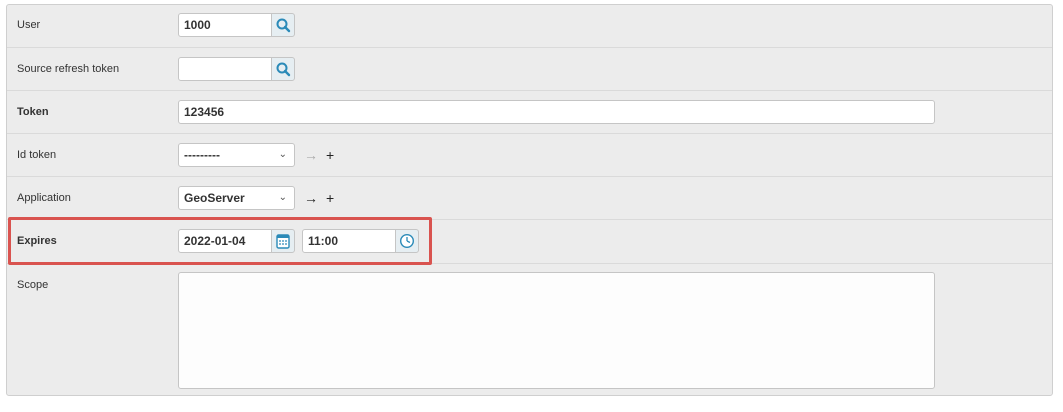  What do you see at coordinates (556, 112) in the screenshot?
I see `token-input: 123456` at bounding box center [556, 112].